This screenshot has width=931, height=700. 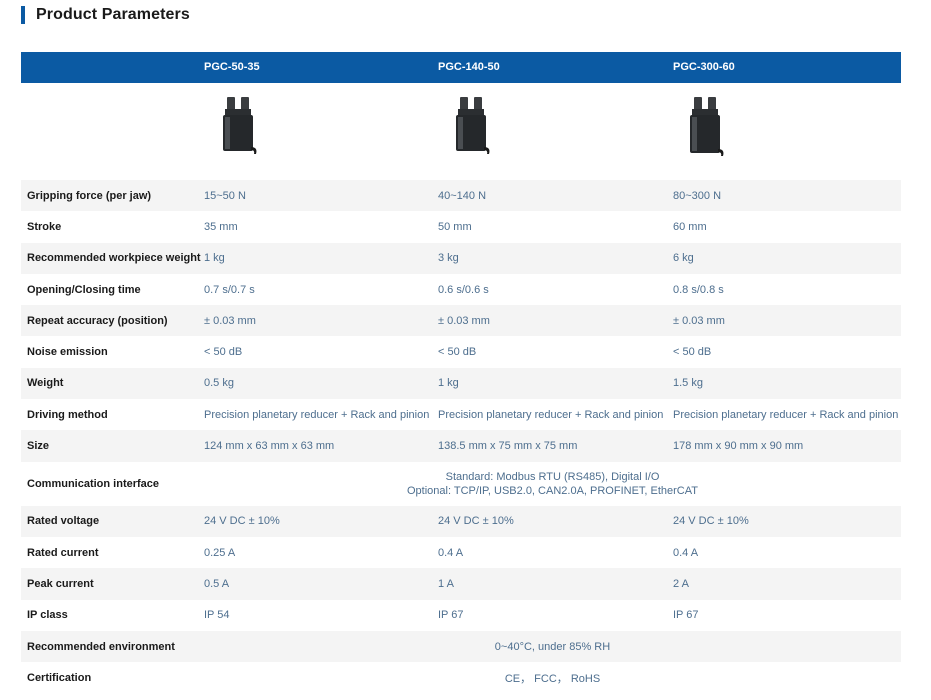 What do you see at coordinates (699, 320) in the screenshot?
I see `row-value-pgc-300-60: ± 0.03 mm` at bounding box center [699, 320].